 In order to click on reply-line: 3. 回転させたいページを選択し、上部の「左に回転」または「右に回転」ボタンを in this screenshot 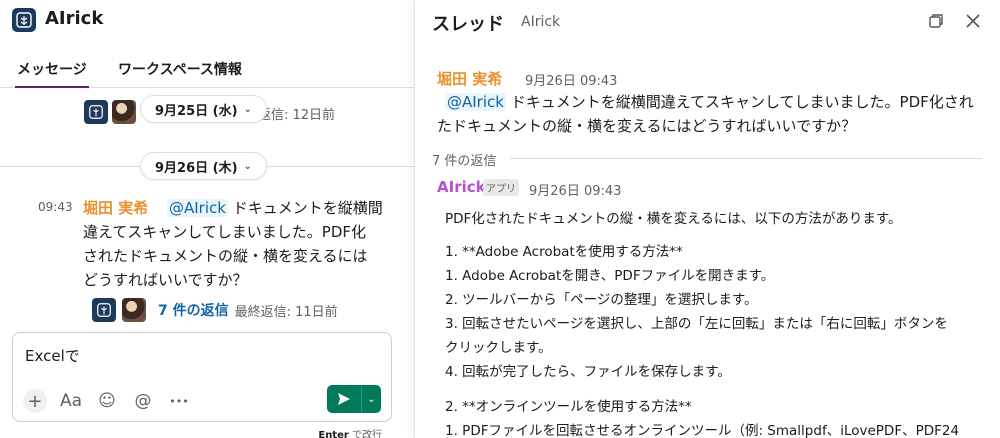, I will do `click(696, 324)`.